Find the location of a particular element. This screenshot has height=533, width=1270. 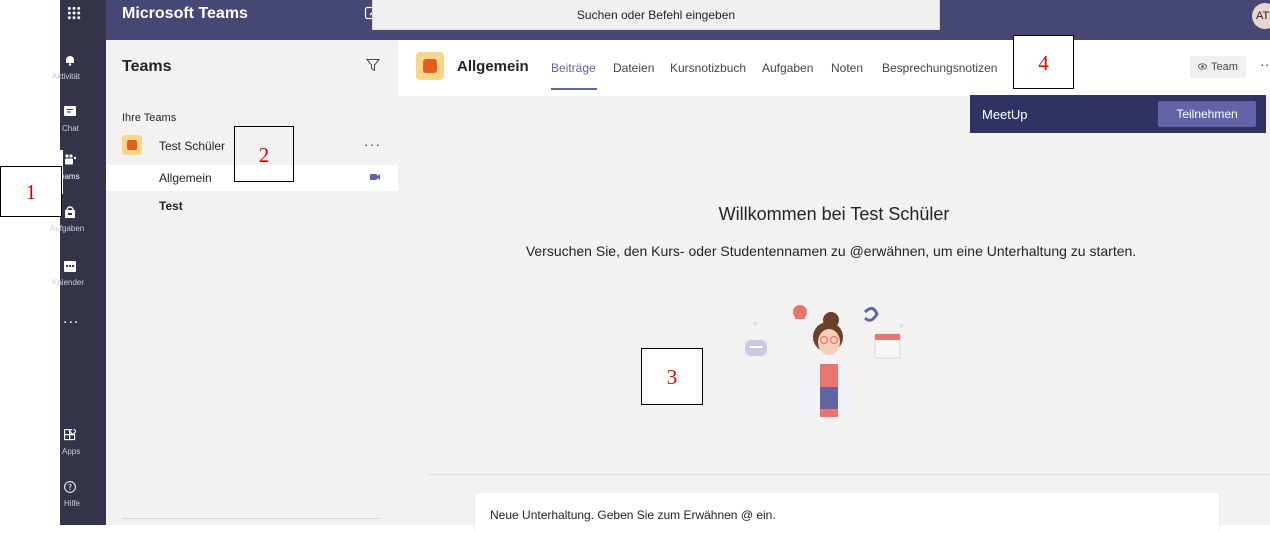

panel-title: Teams is located at coordinates (147, 66).